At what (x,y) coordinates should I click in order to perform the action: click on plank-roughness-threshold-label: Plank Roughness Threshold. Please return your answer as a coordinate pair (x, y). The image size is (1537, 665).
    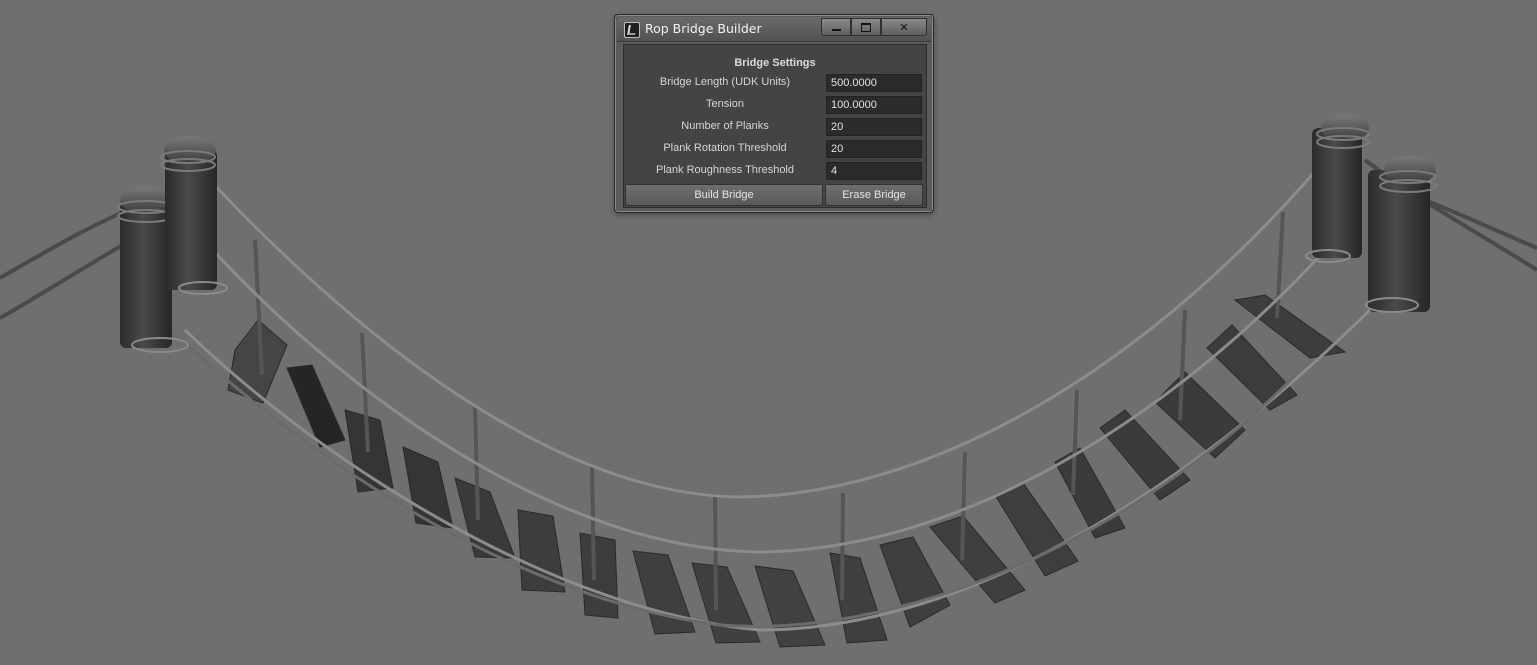
    Looking at the image, I should click on (725, 170).